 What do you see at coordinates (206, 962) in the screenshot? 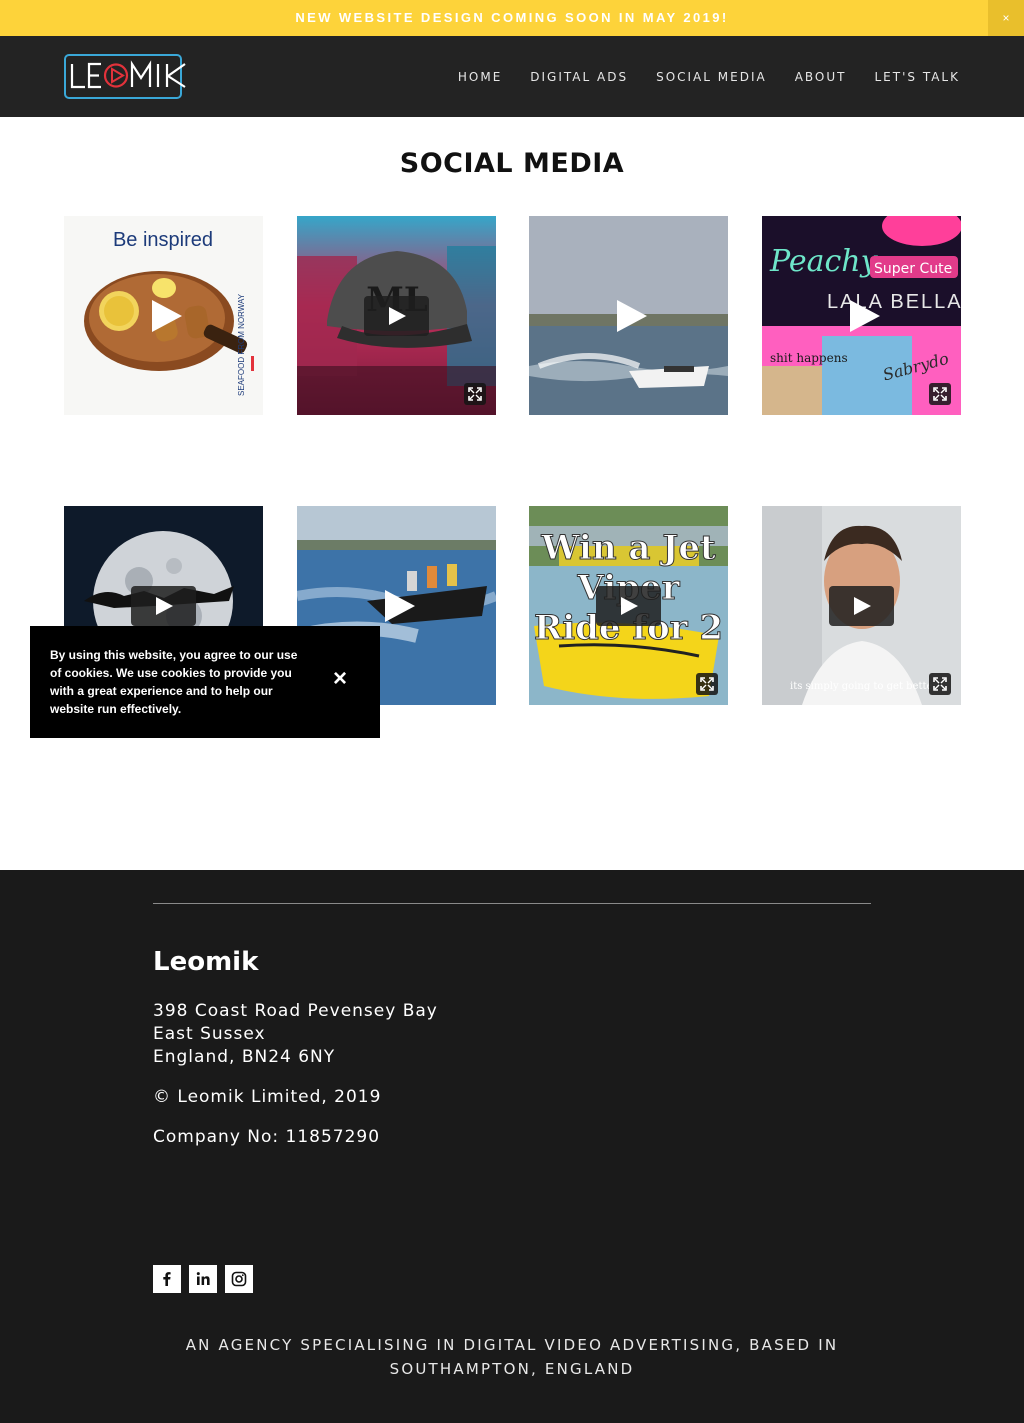
I see `footer-brand: Leomik` at bounding box center [206, 962].